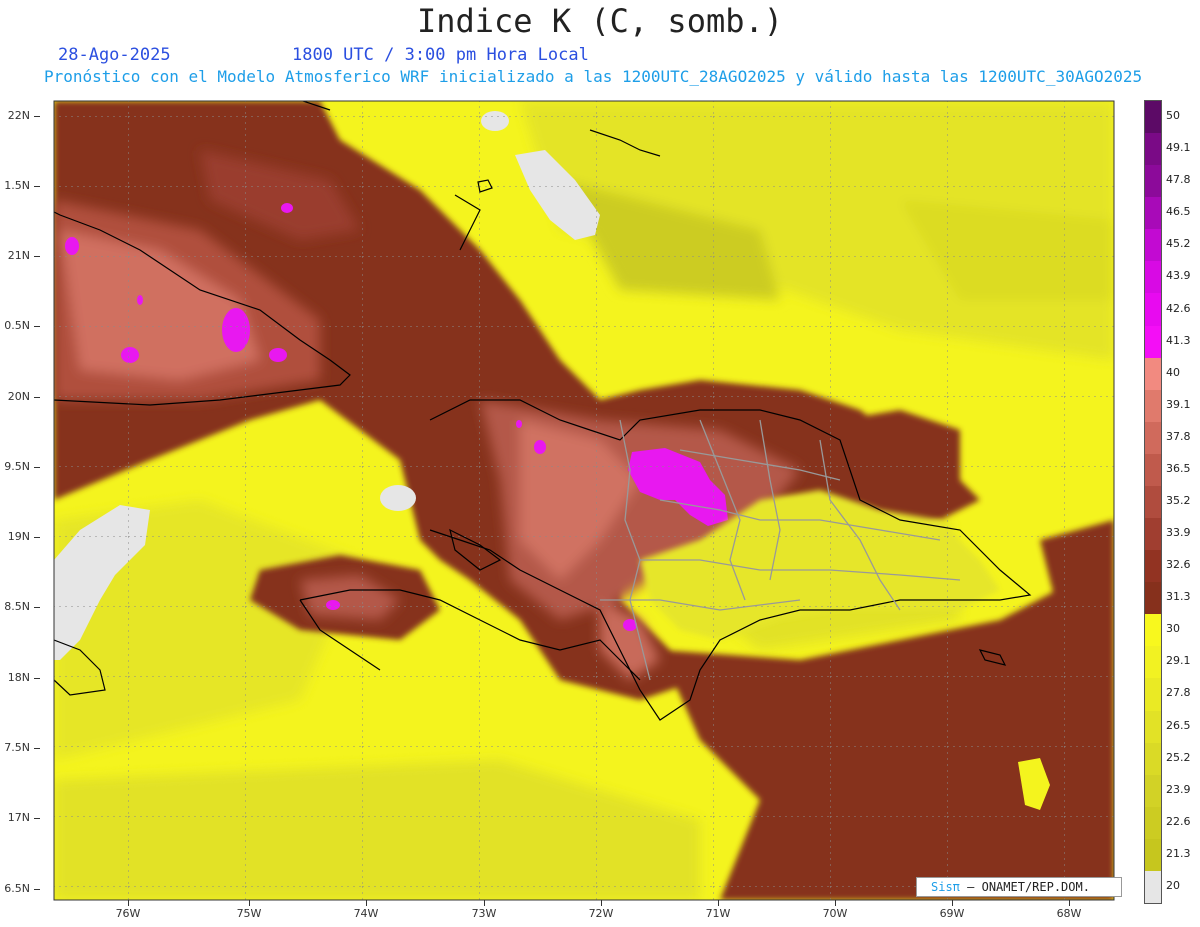 This screenshot has width=1200, height=927. What do you see at coordinates (17, 185) in the screenshot?
I see `lat-label: 1.5N` at bounding box center [17, 185].